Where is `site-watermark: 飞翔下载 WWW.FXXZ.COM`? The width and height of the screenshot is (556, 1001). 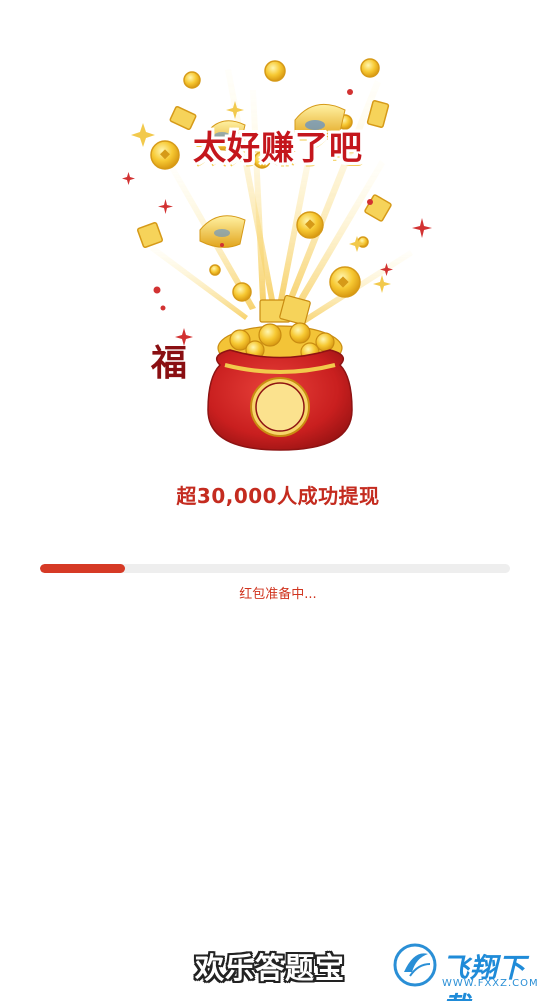
site-watermark: 飞翔下载 WWW.FXXZ.COM is located at coordinates (472, 970).